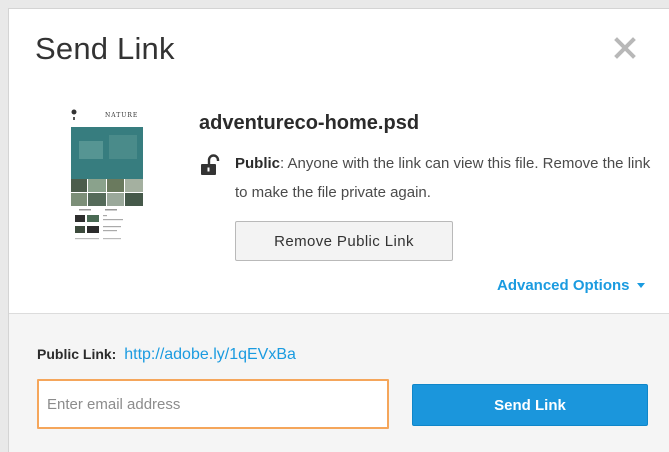  What do you see at coordinates (530, 405) in the screenshot?
I see `send-link-button: Send Link` at bounding box center [530, 405].